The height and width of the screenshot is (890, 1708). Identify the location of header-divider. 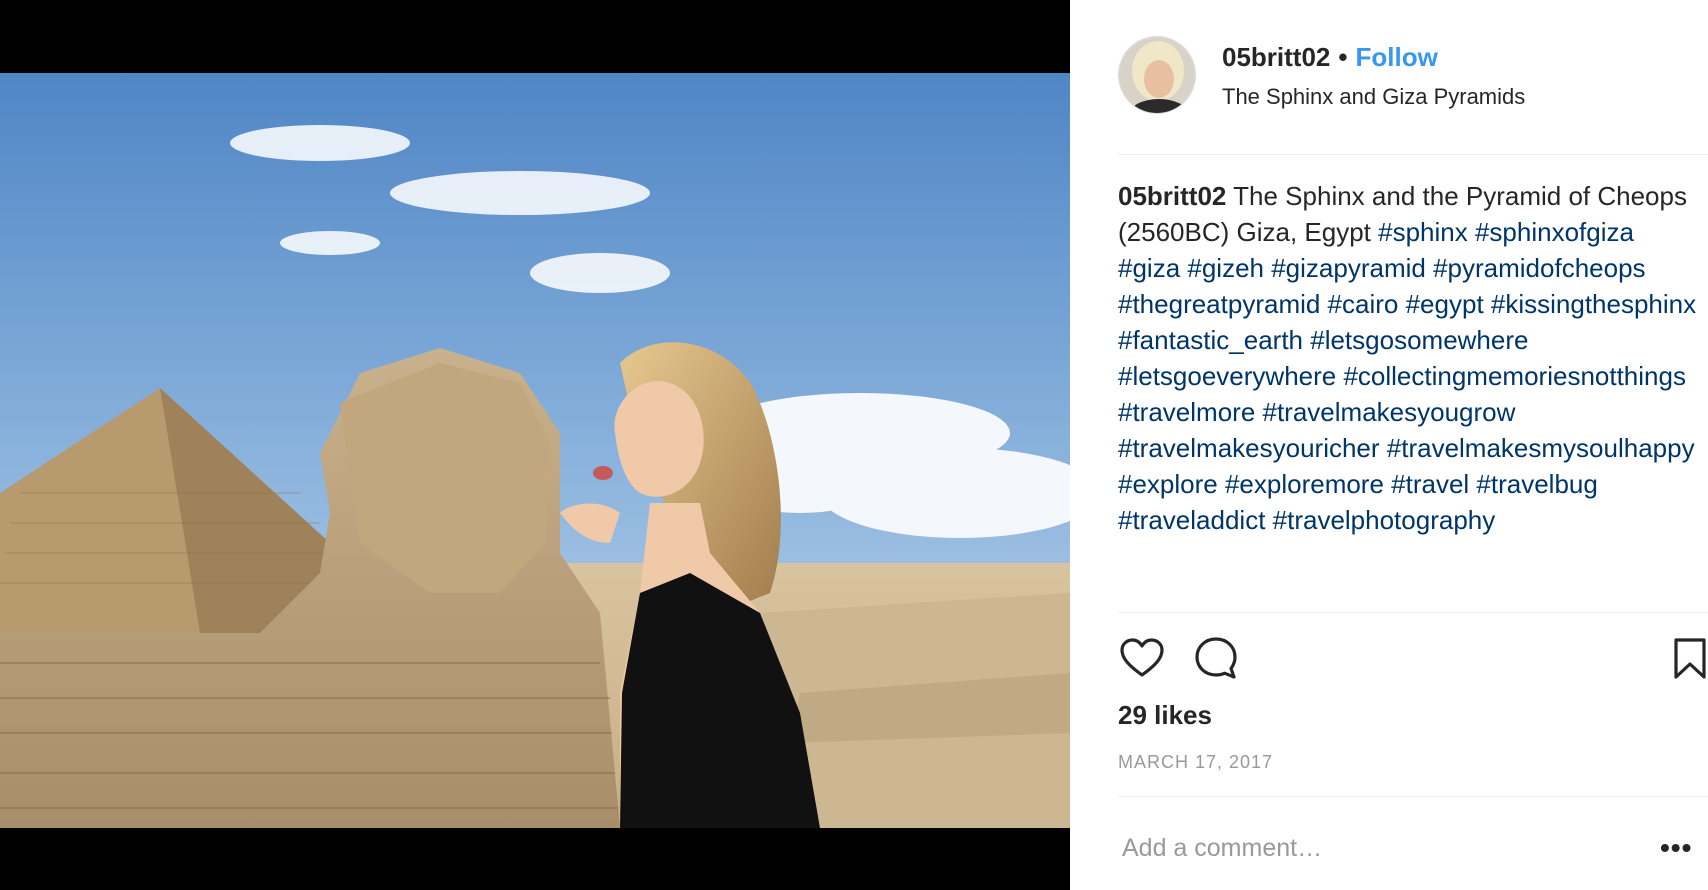
(1413, 154).